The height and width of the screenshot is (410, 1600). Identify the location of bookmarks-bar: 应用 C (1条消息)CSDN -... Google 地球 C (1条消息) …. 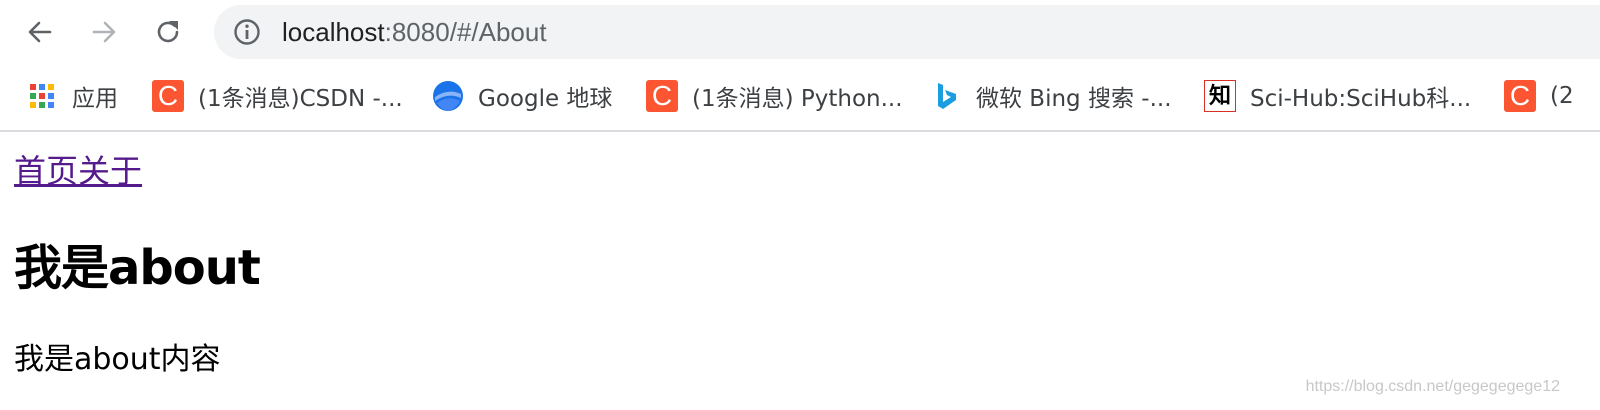
(800, 96).